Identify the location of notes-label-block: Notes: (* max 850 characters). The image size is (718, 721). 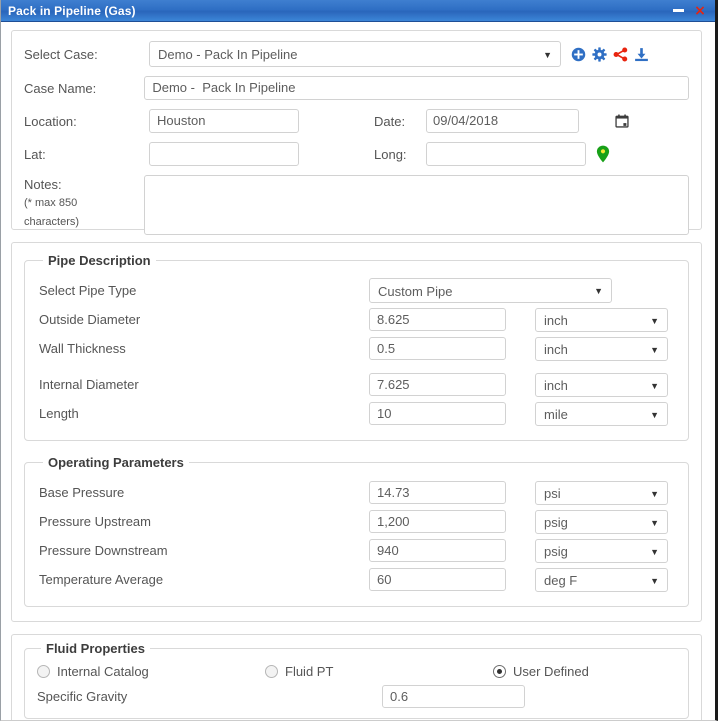
(84, 202).